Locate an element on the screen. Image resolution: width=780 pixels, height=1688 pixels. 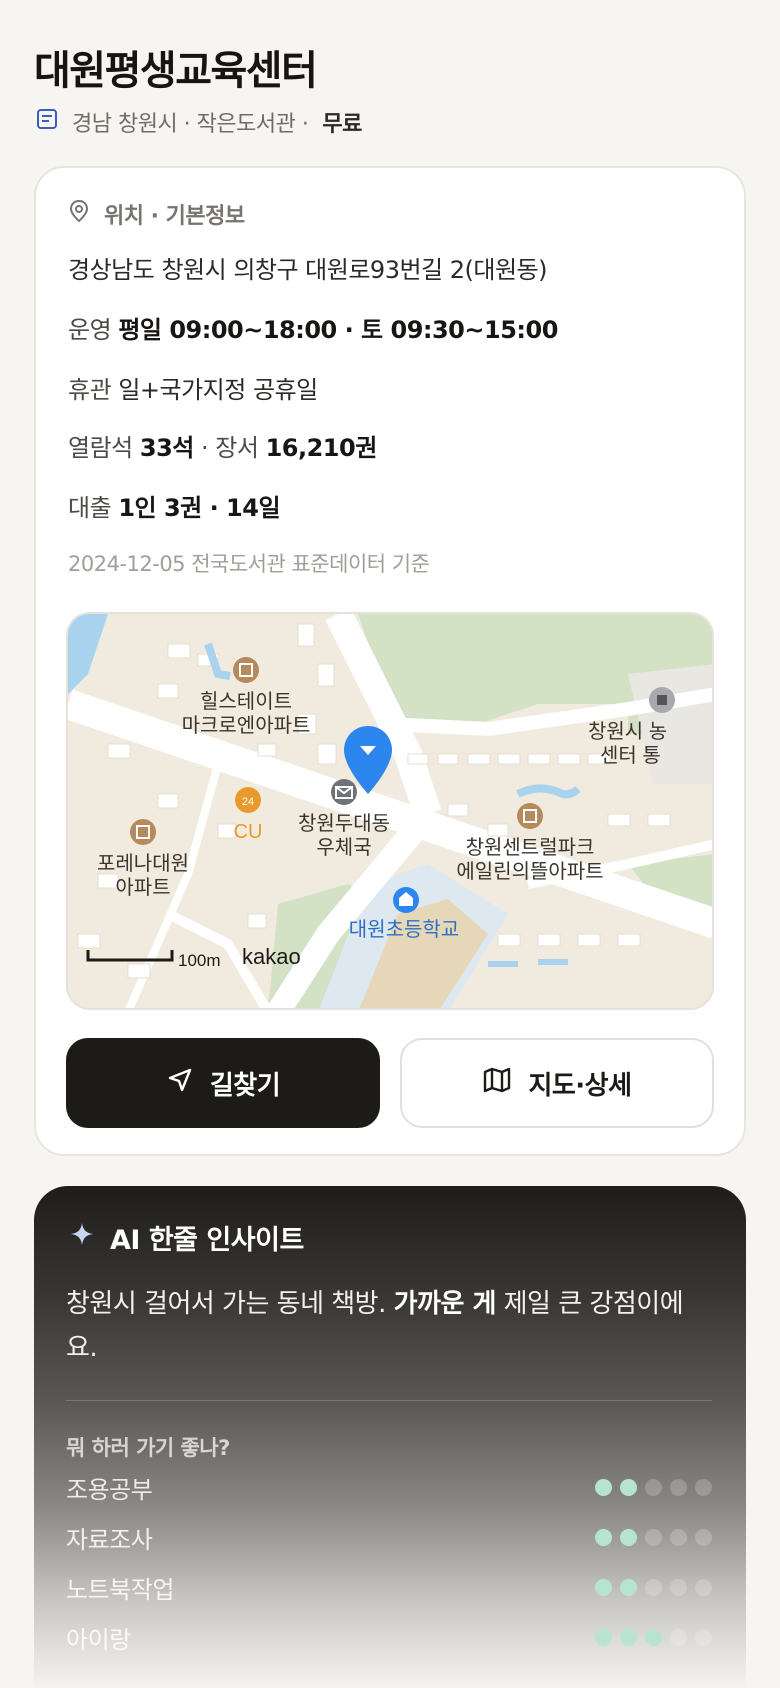
data-basis-note: 2024-12-05 전국도서관 표준데이터 기준 is located at coordinates (249, 563).